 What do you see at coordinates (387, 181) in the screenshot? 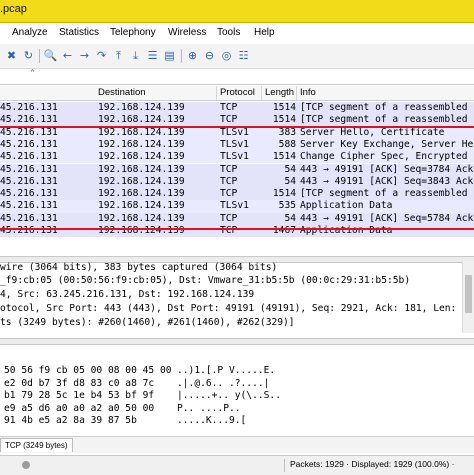
I see `packet-info: 443 → 49191 [ACK] Seq=3843 Ack` at bounding box center [387, 181].